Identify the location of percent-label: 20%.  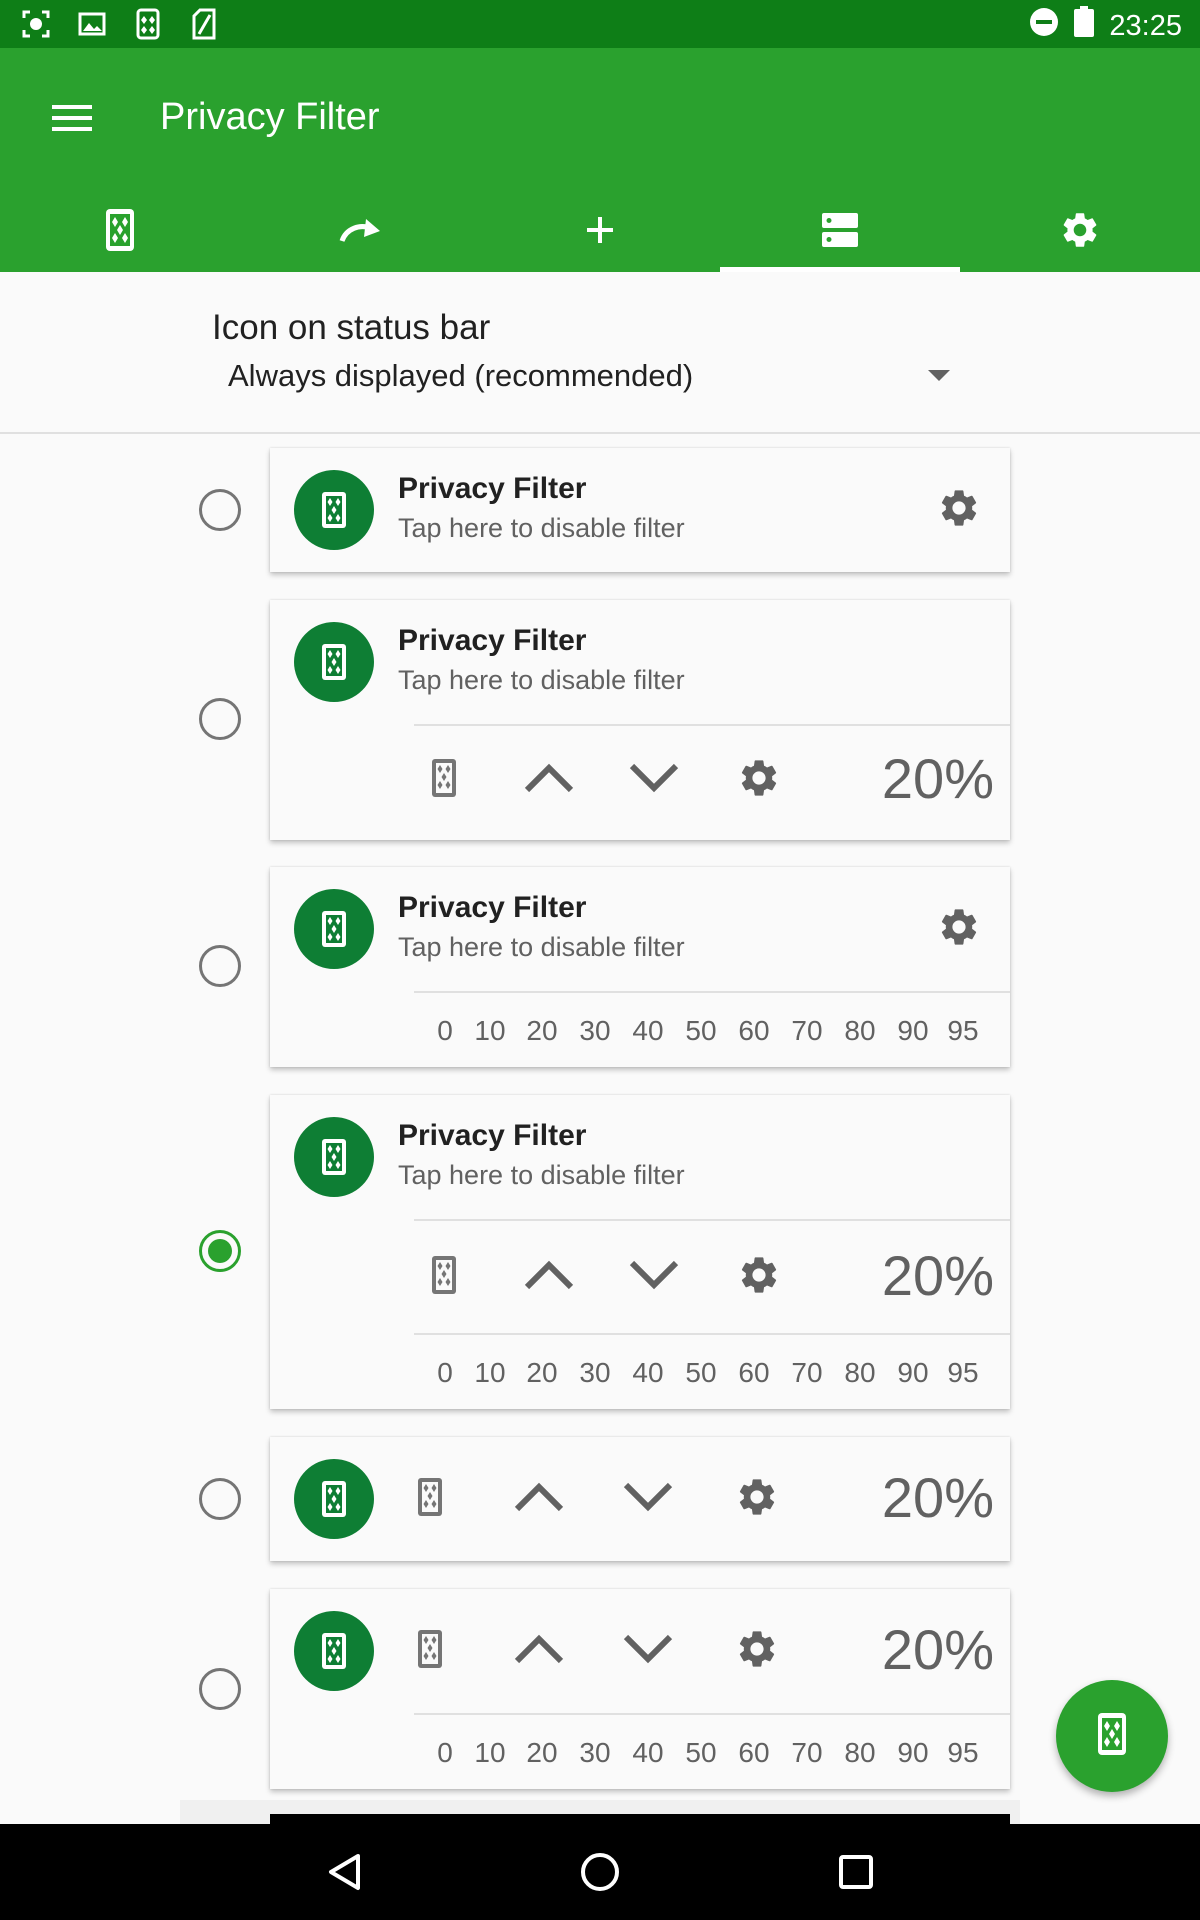
(937, 1275).